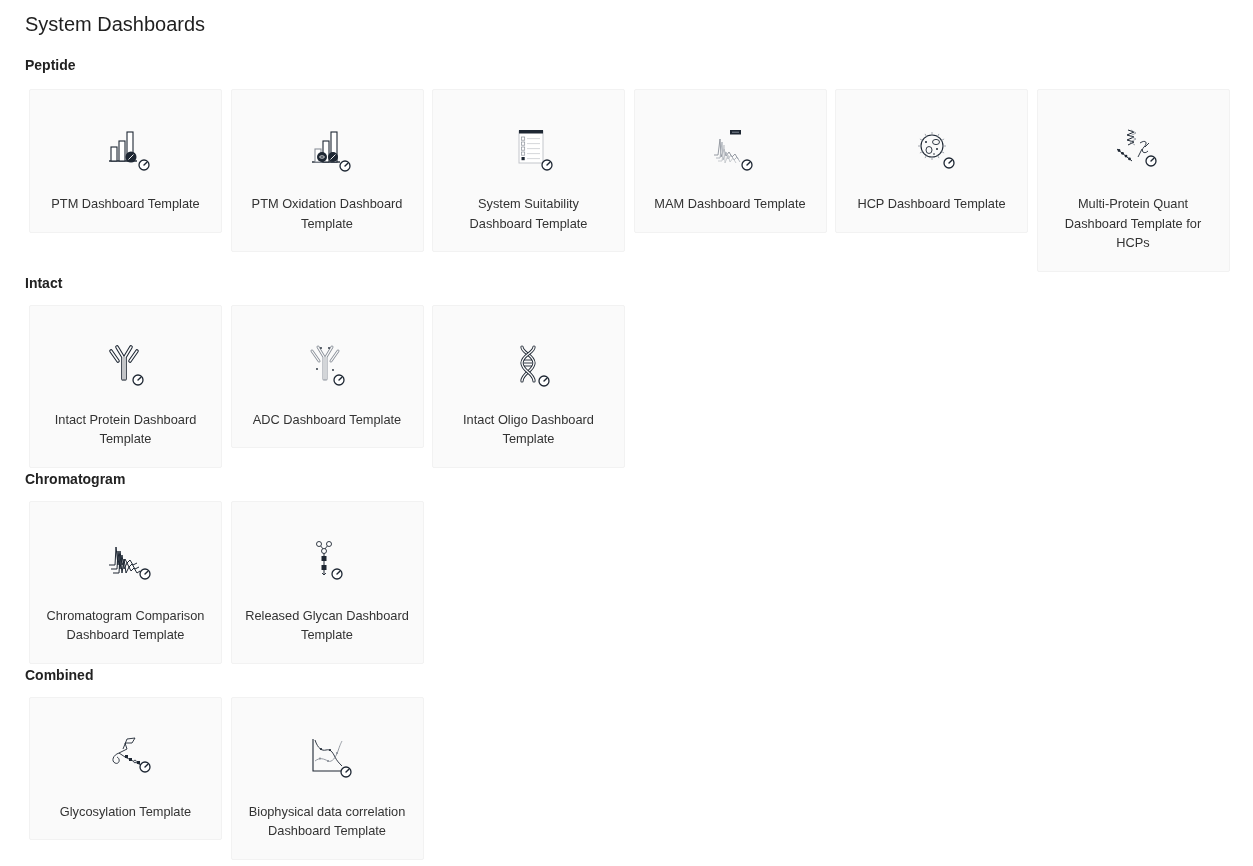 The height and width of the screenshot is (866, 1253). I want to click on template-card: PTM Dashboard Template, so click(125, 161).